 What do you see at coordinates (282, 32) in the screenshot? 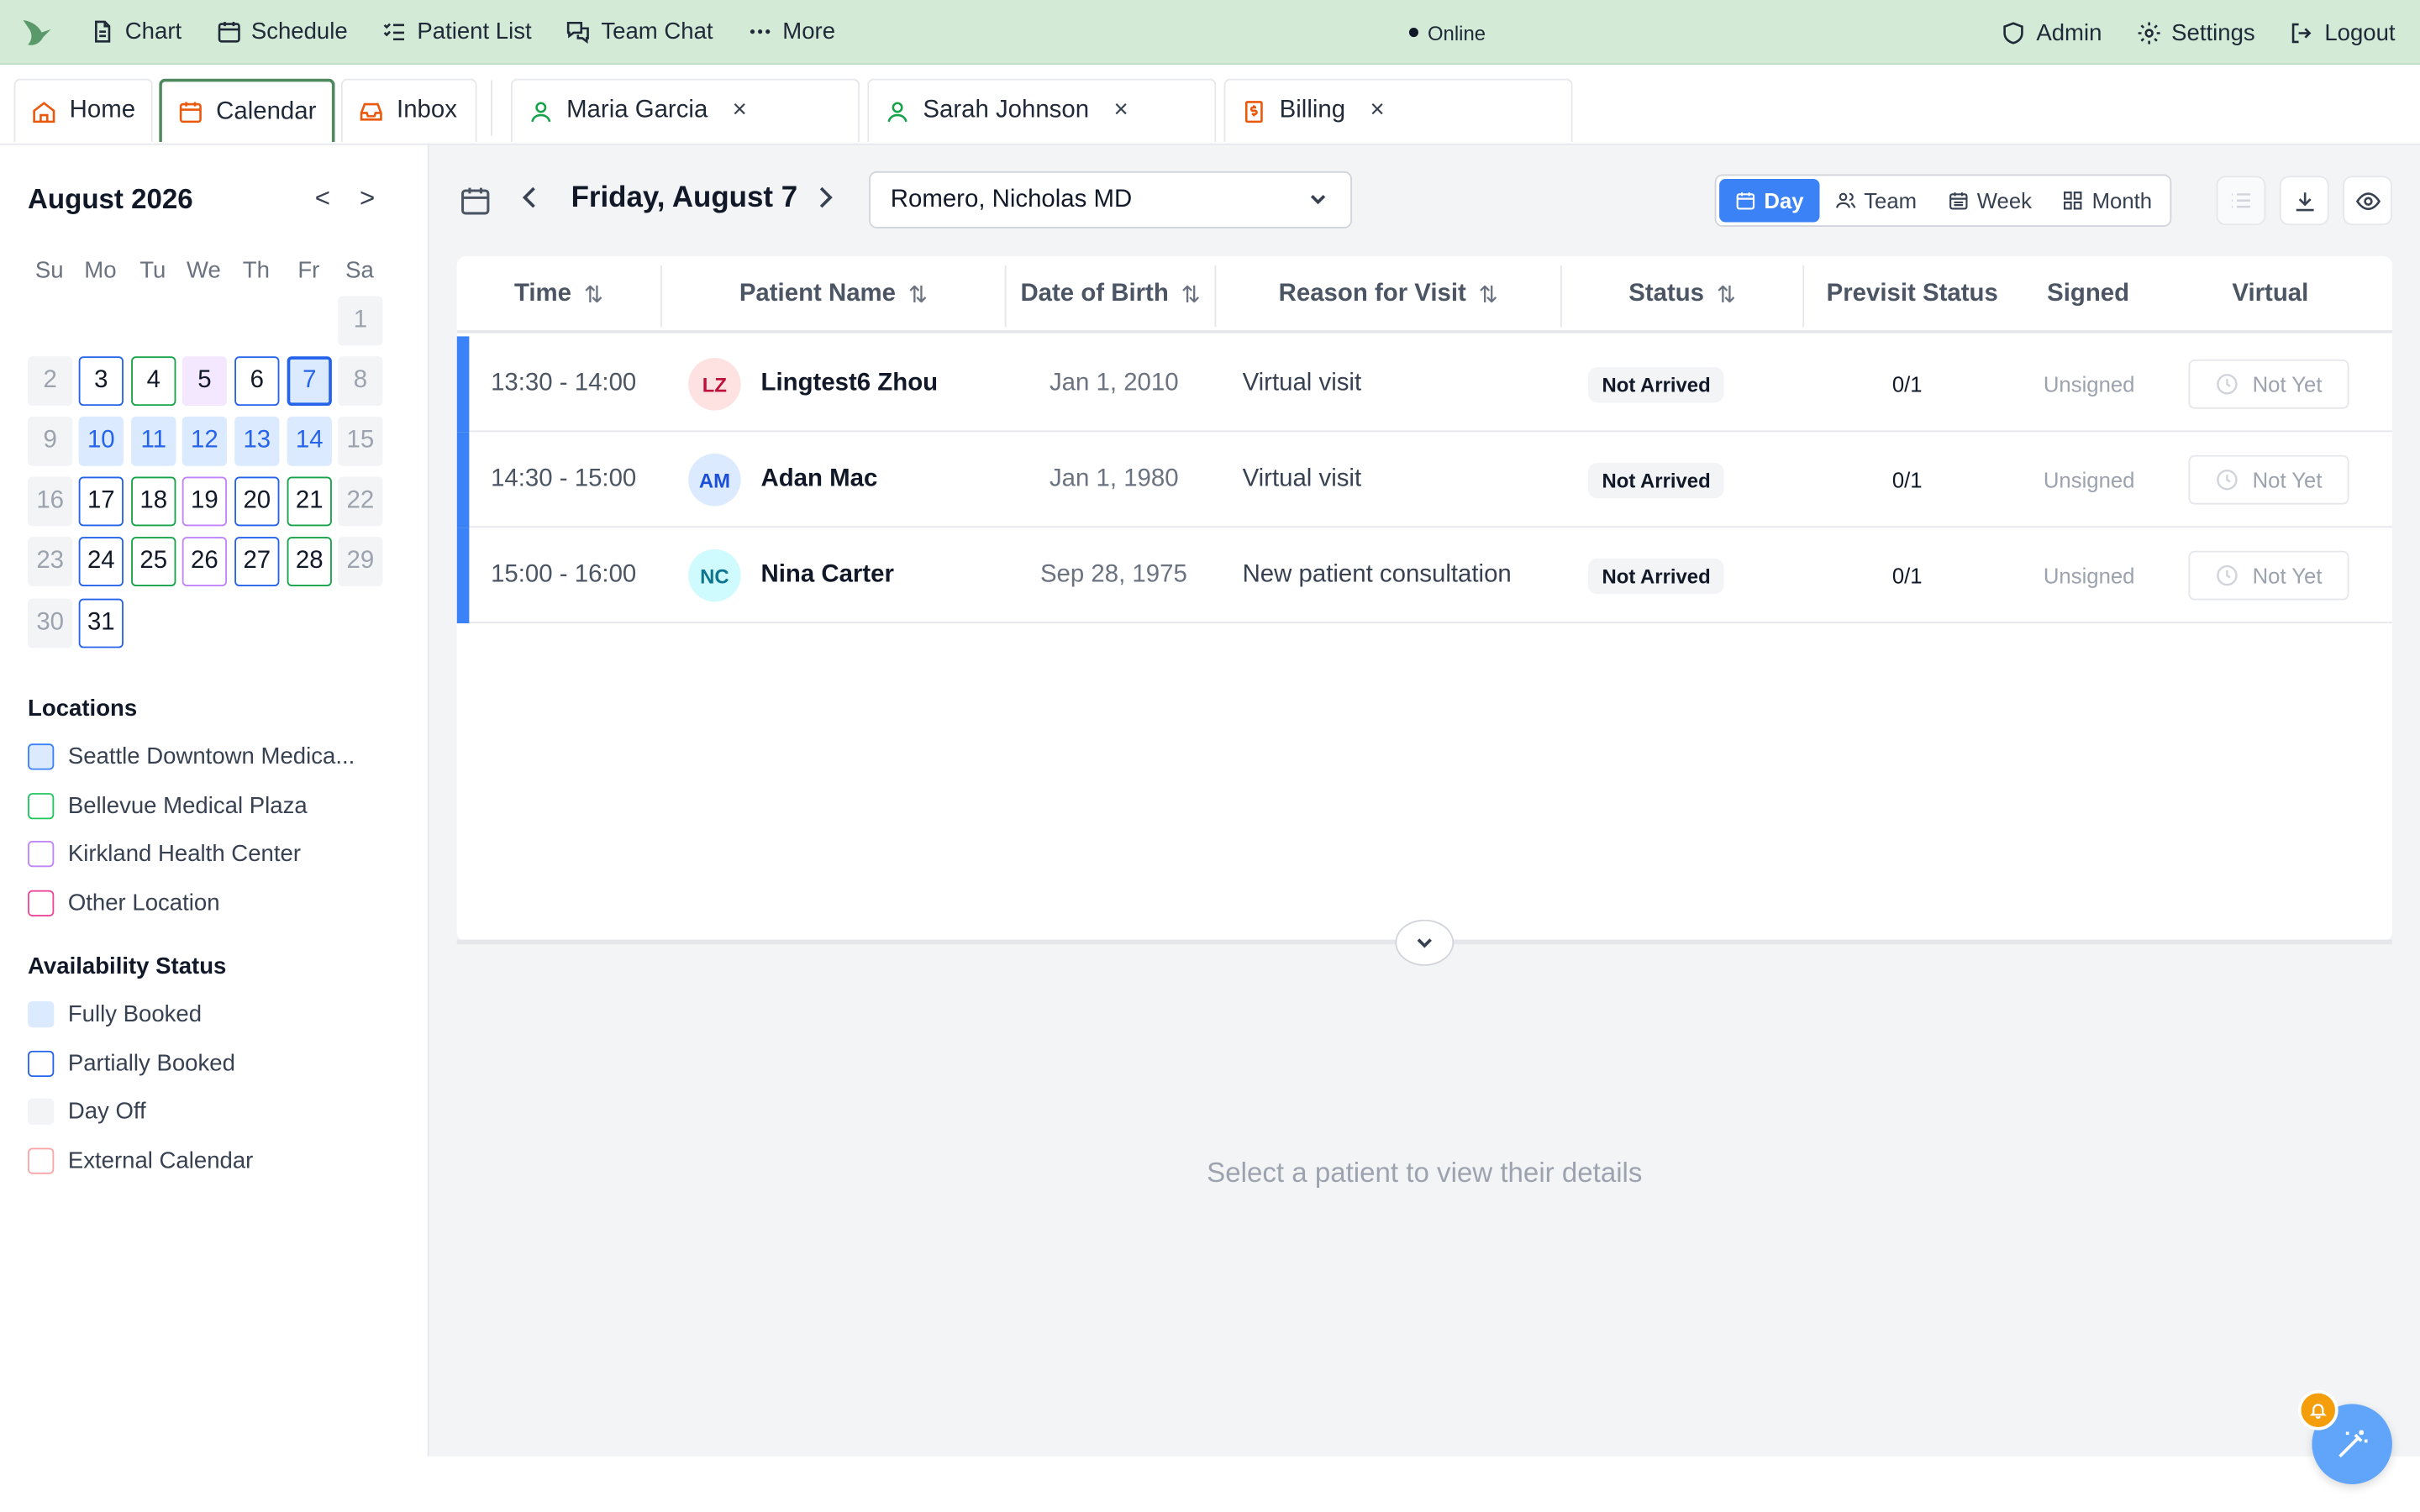
I see `nav-schedule: Schedule` at bounding box center [282, 32].